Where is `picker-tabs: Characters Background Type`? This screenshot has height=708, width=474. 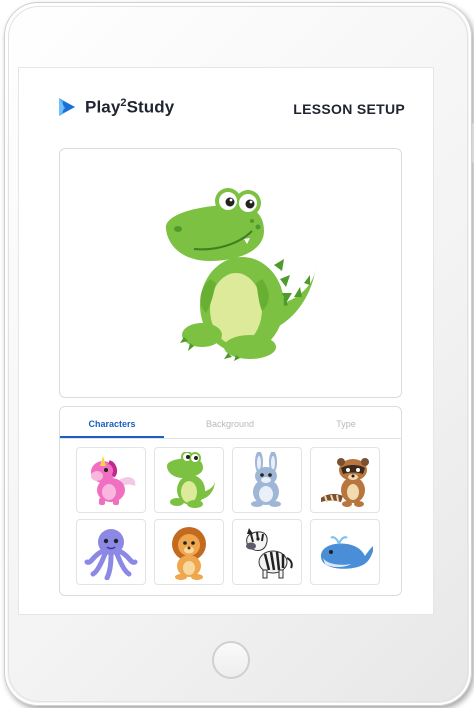 picker-tabs: Characters Background Type is located at coordinates (230, 423).